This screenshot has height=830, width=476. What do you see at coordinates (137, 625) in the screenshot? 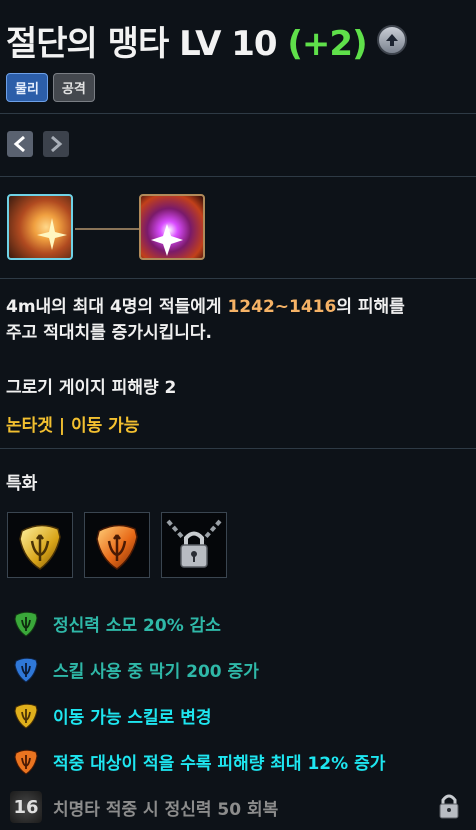
I see `effect-text: 정신력 소모 20% 감소` at bounding box center [137, 625].